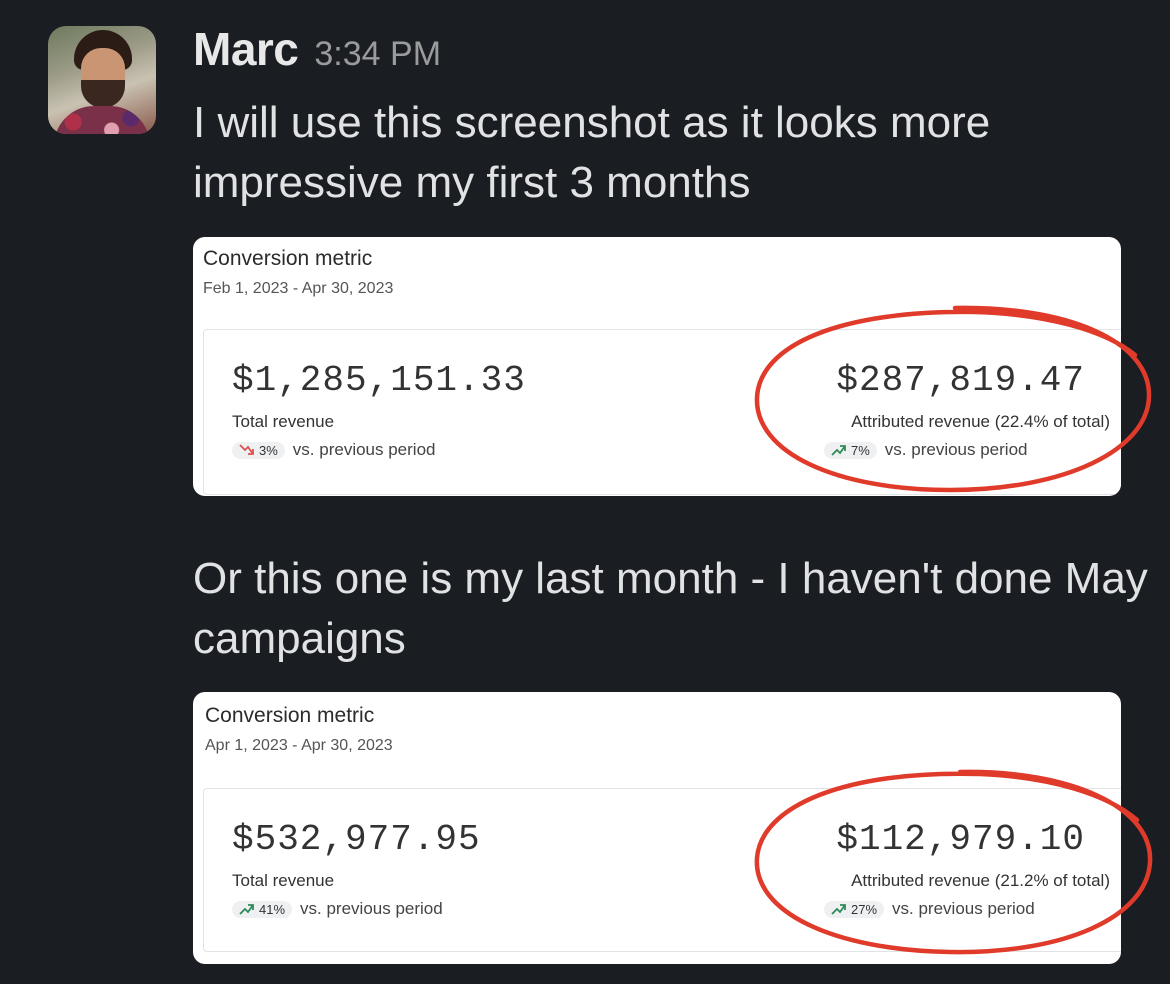  Describe the element at coordinates (960, 839) in the screenshot. I see `attributed-revenue-amount: $112,979.10` at that location.